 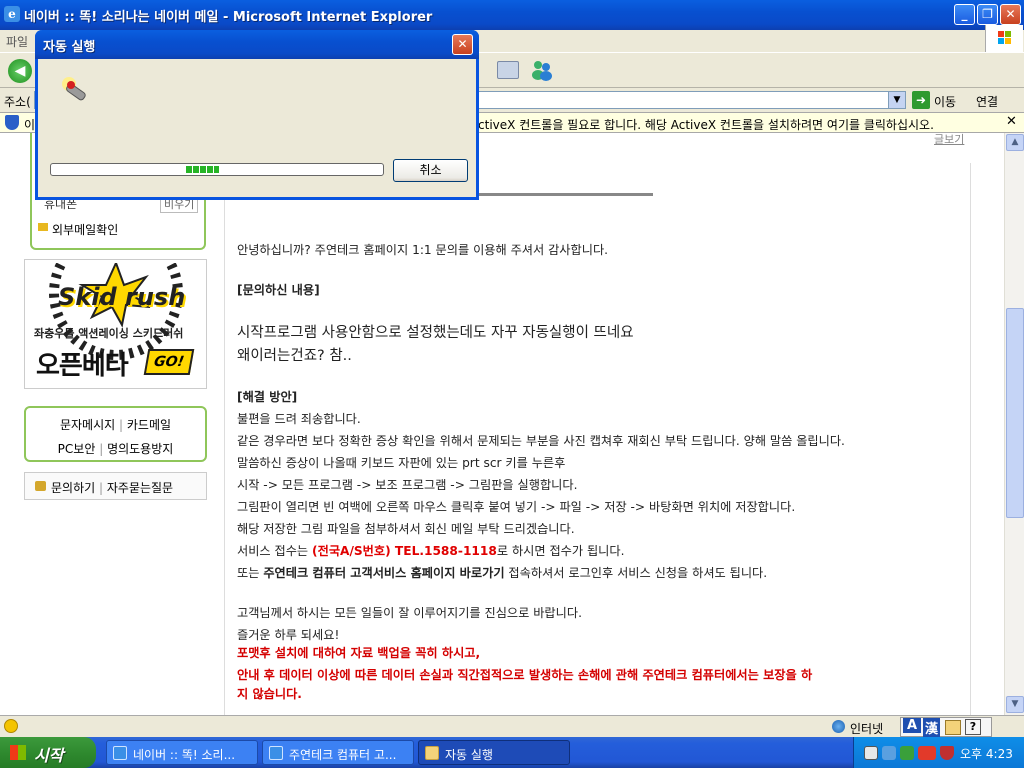 I want to click on solution-line: 말씀하신 증상이 나올때 키보드 자판에 있는 prt scr 키를 누른후, so click(x=401, y=463).